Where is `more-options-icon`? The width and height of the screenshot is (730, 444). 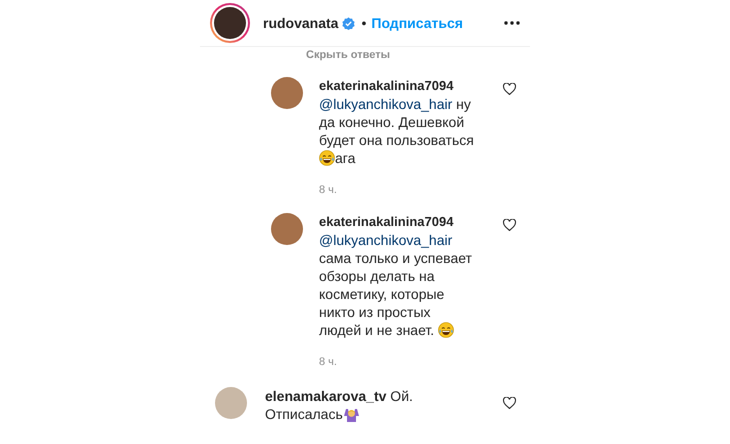
more-options-icon is located at coordinates (512, 23).